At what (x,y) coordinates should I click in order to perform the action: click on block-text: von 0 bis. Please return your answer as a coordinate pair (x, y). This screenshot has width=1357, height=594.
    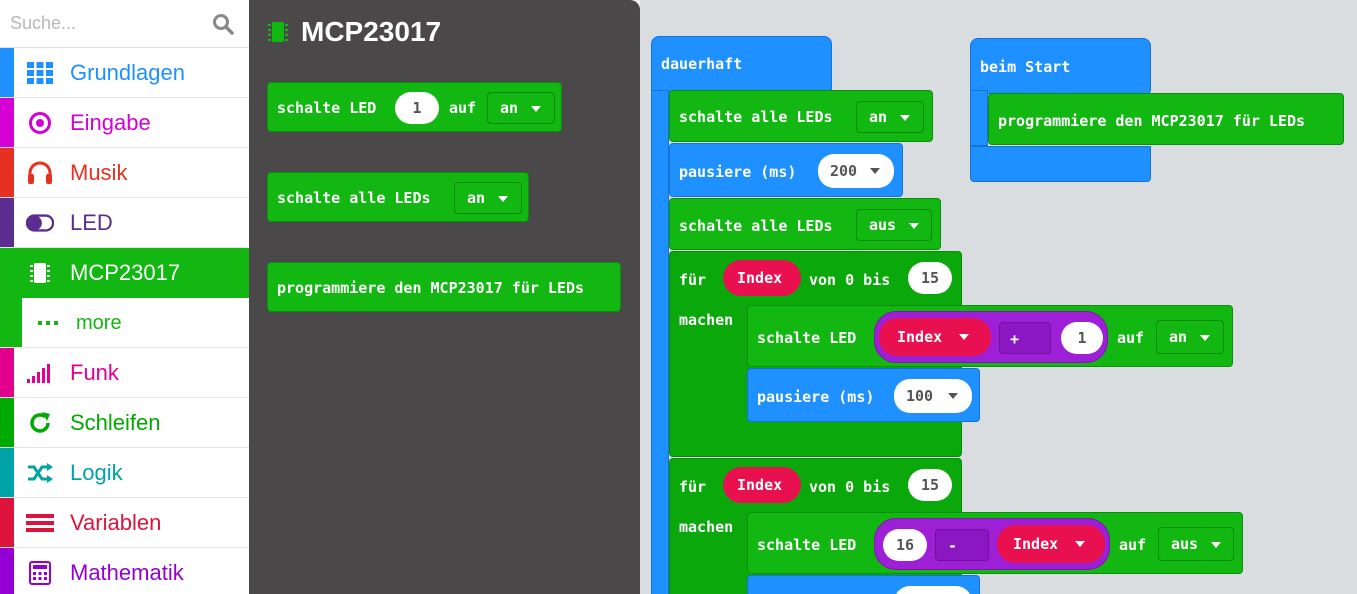
    Looking at the image, I should click on (850, 280).